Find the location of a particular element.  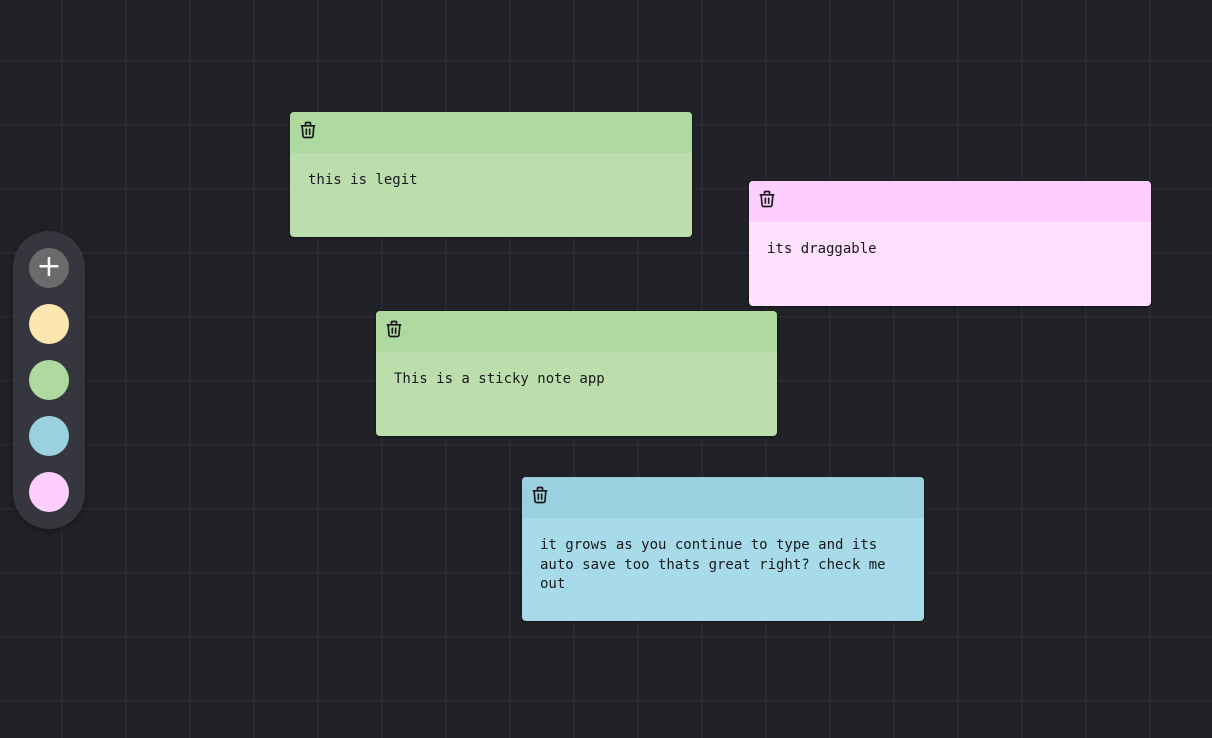

note-text: this is legit is located at coordinates (491, 172).